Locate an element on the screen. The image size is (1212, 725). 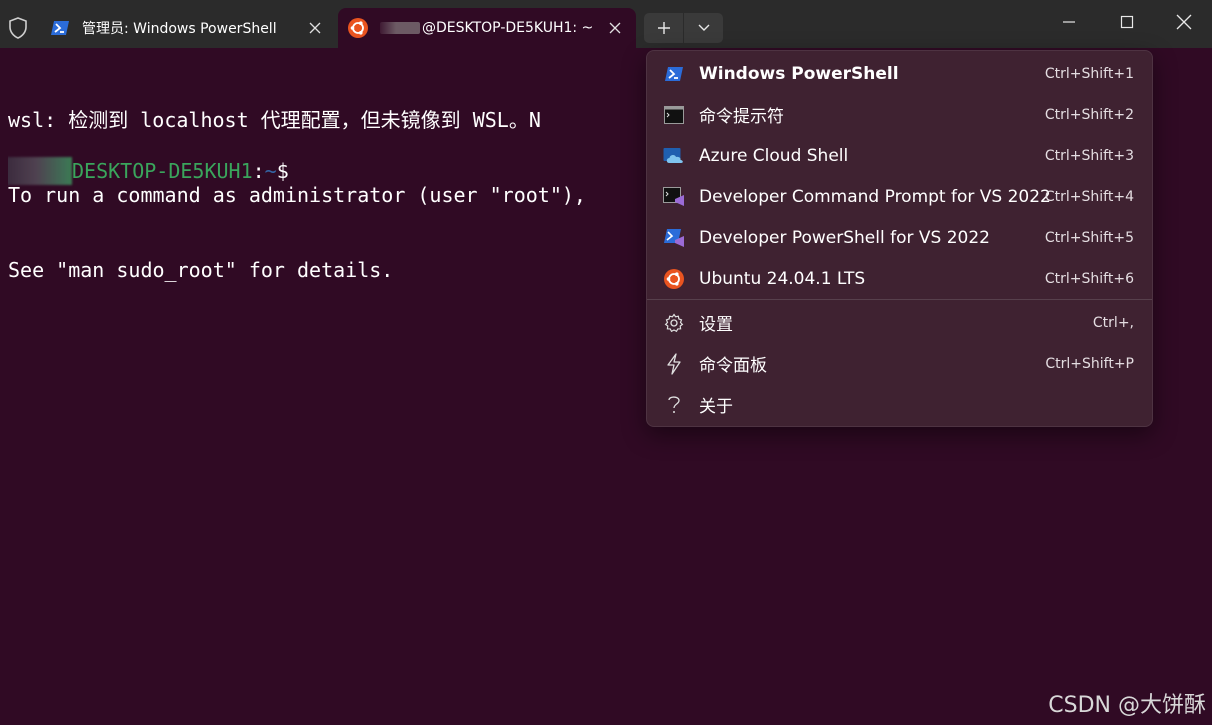
lightning-icon is located at coordinates (674, 363).